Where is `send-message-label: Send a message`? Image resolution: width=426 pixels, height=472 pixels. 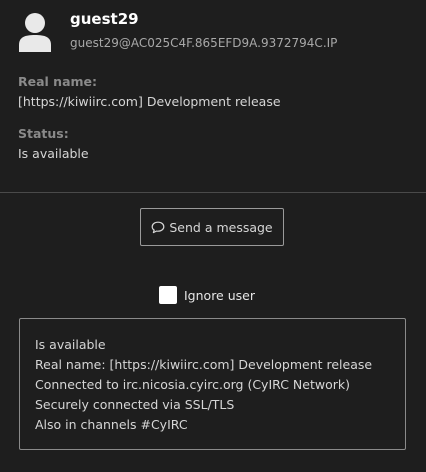 send-message-label: Send a message is located at coordinates (221, 227).